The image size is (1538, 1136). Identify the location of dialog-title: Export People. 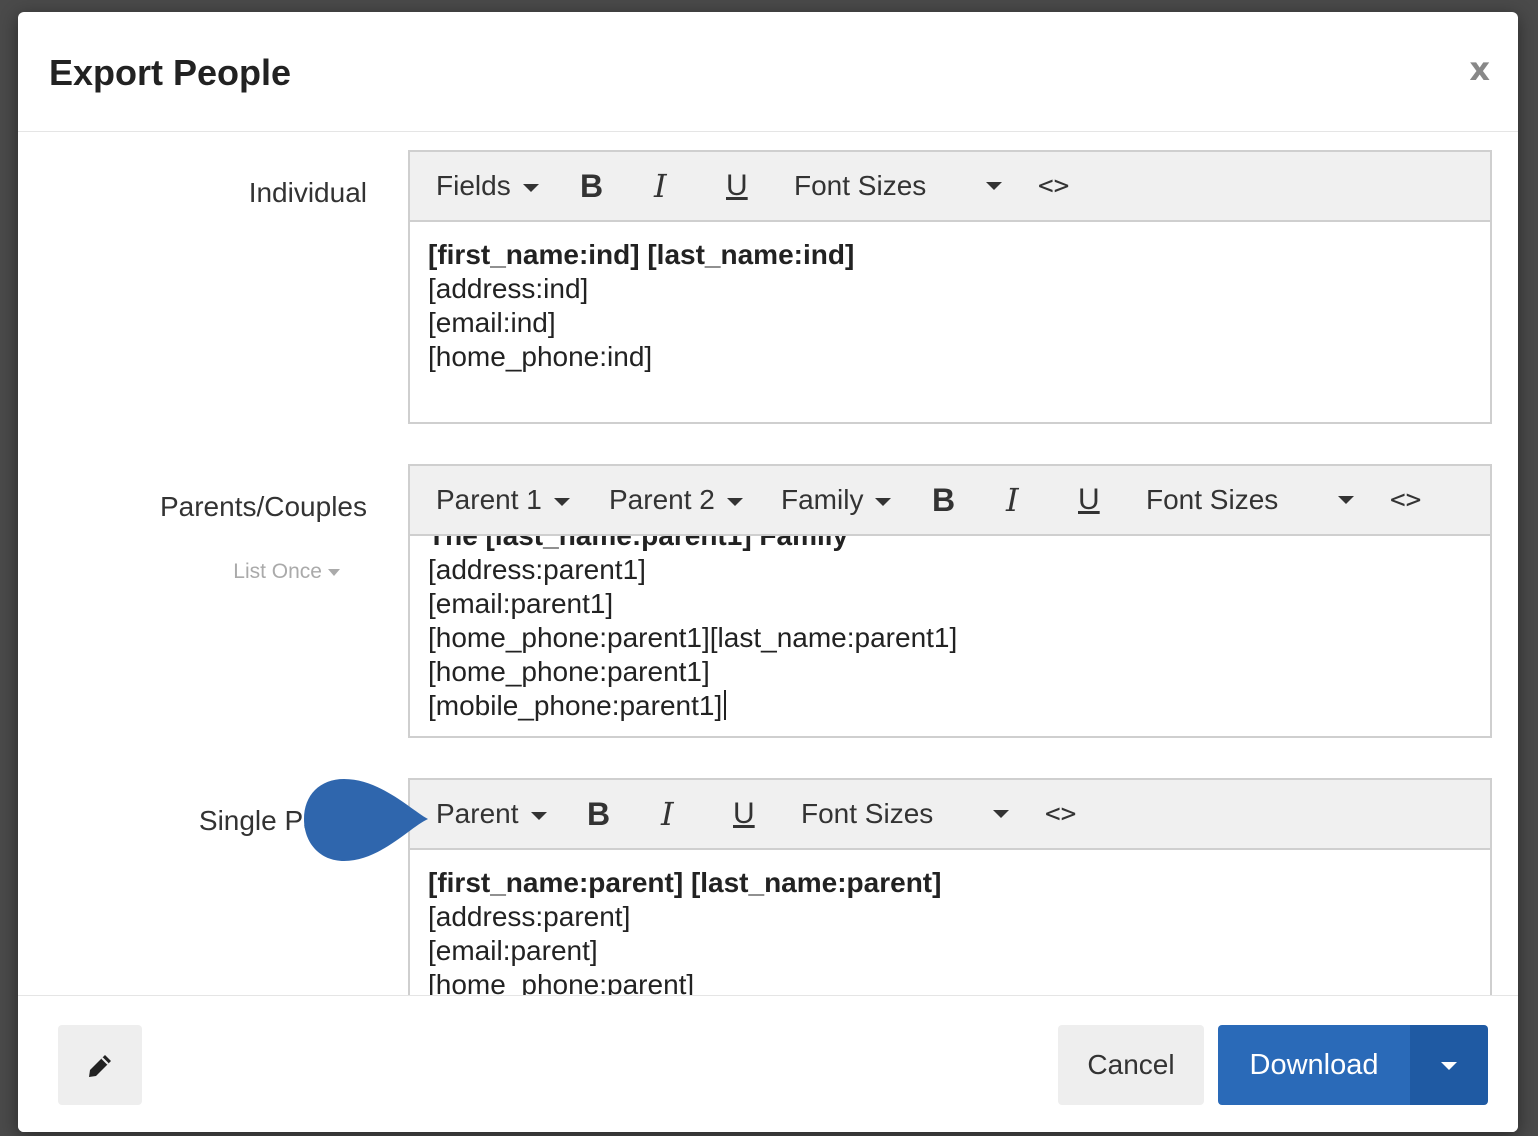
(170, 72).